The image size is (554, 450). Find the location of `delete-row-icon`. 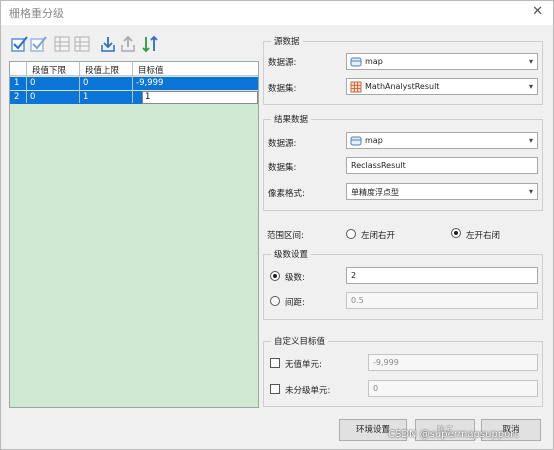

delete-row-icon is located at coordinates (82, 44).